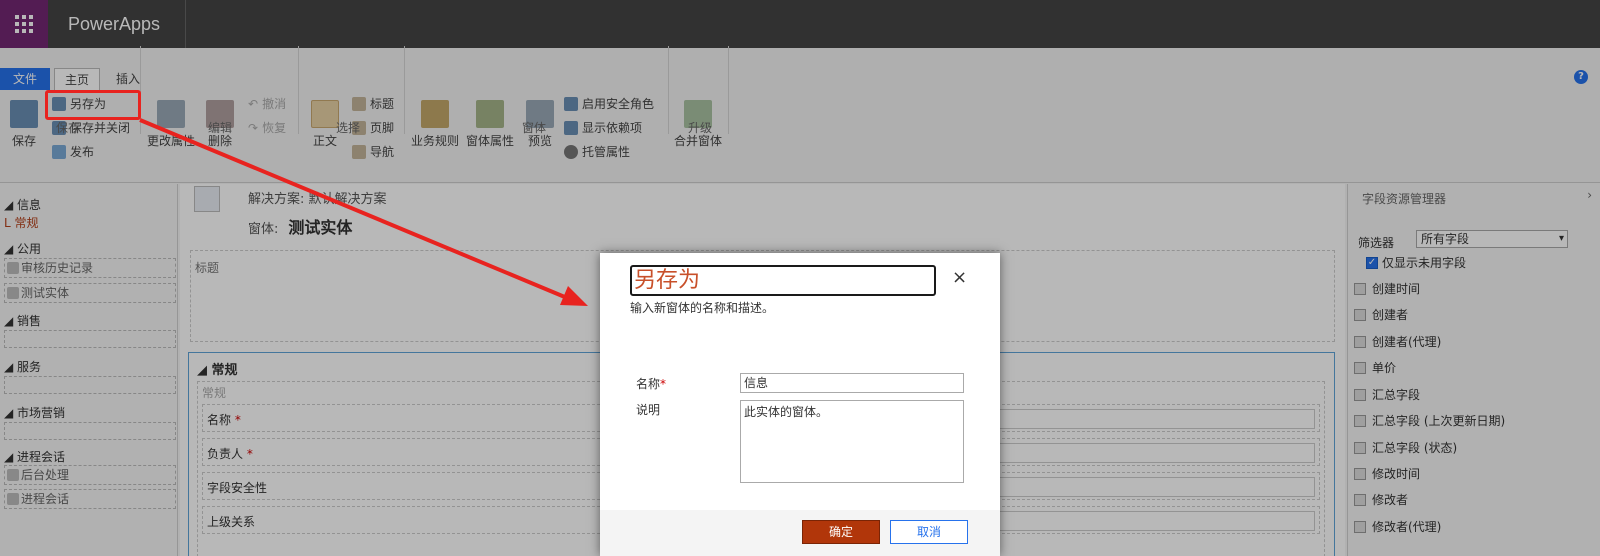 The height and width of the screenshot is (556, 1600). Describe the element at coordinates (929, 532) in the screenshot. I see `cancel-button: 取消` at that location.